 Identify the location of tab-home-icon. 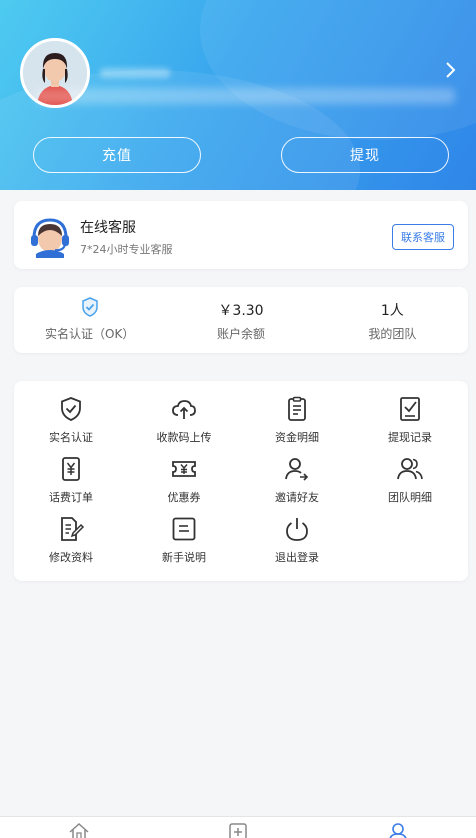
(79, 829).